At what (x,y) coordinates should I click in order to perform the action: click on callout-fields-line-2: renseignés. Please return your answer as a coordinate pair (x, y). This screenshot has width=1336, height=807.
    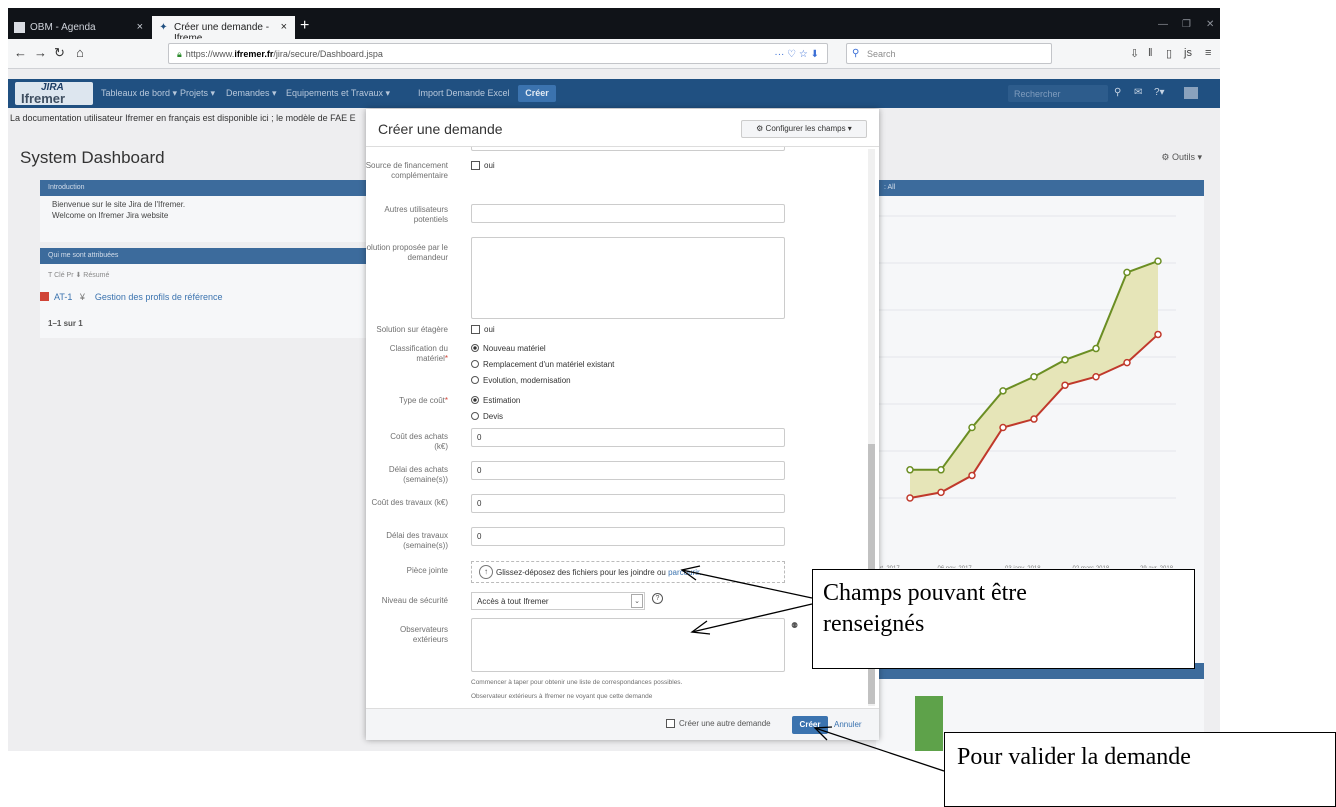
    Looking at the image, I should click on (874, 624).